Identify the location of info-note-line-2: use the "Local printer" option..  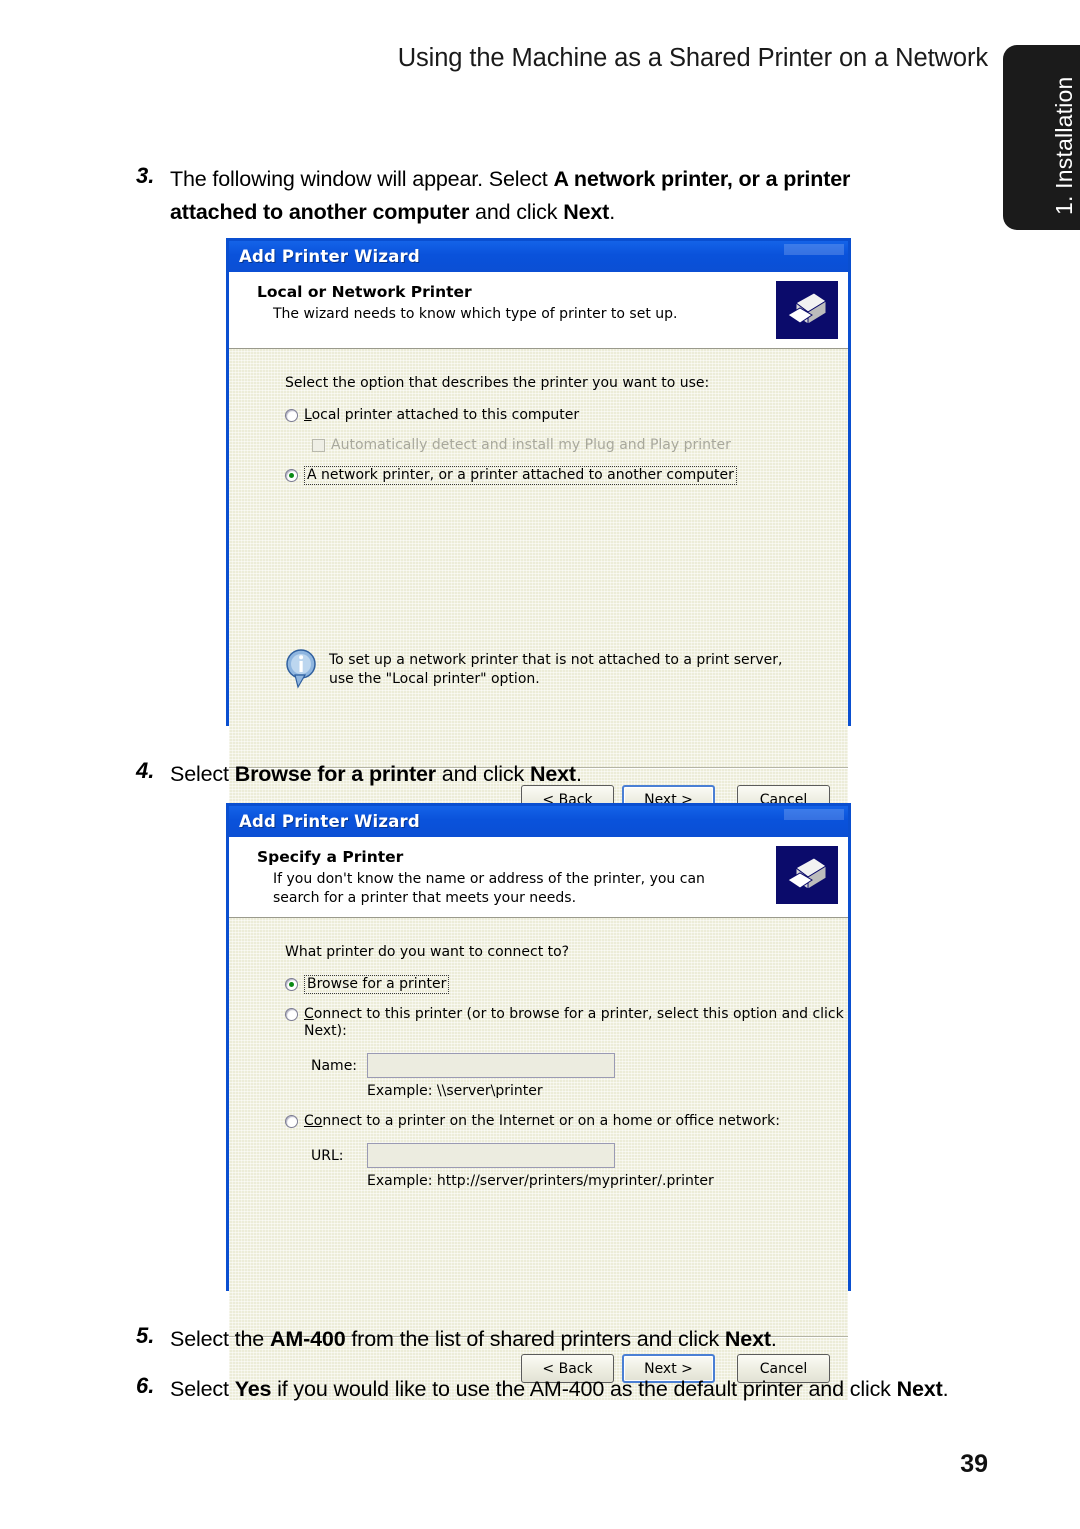
(434, 679).